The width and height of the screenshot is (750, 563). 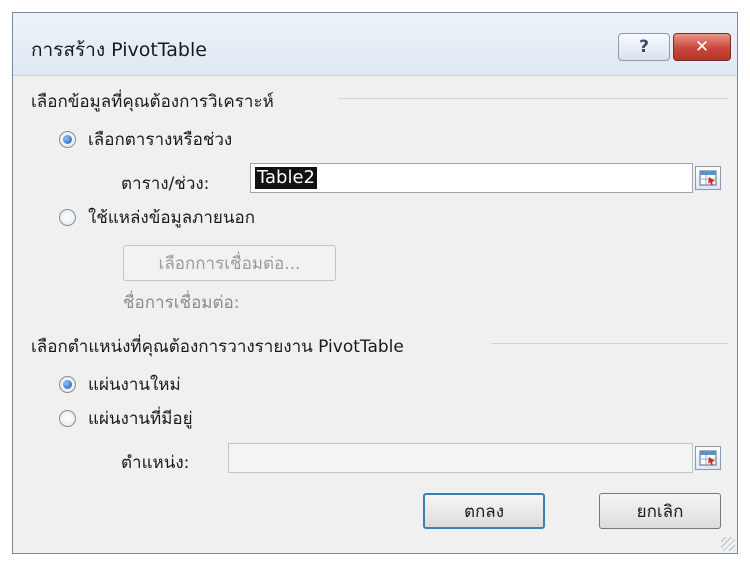 What do you see at coordinates (181, 303) in the screenshot?
I see `connection-name-label: ชื่อการเชื่อมต่อ:` at bounding box center [181, 303].